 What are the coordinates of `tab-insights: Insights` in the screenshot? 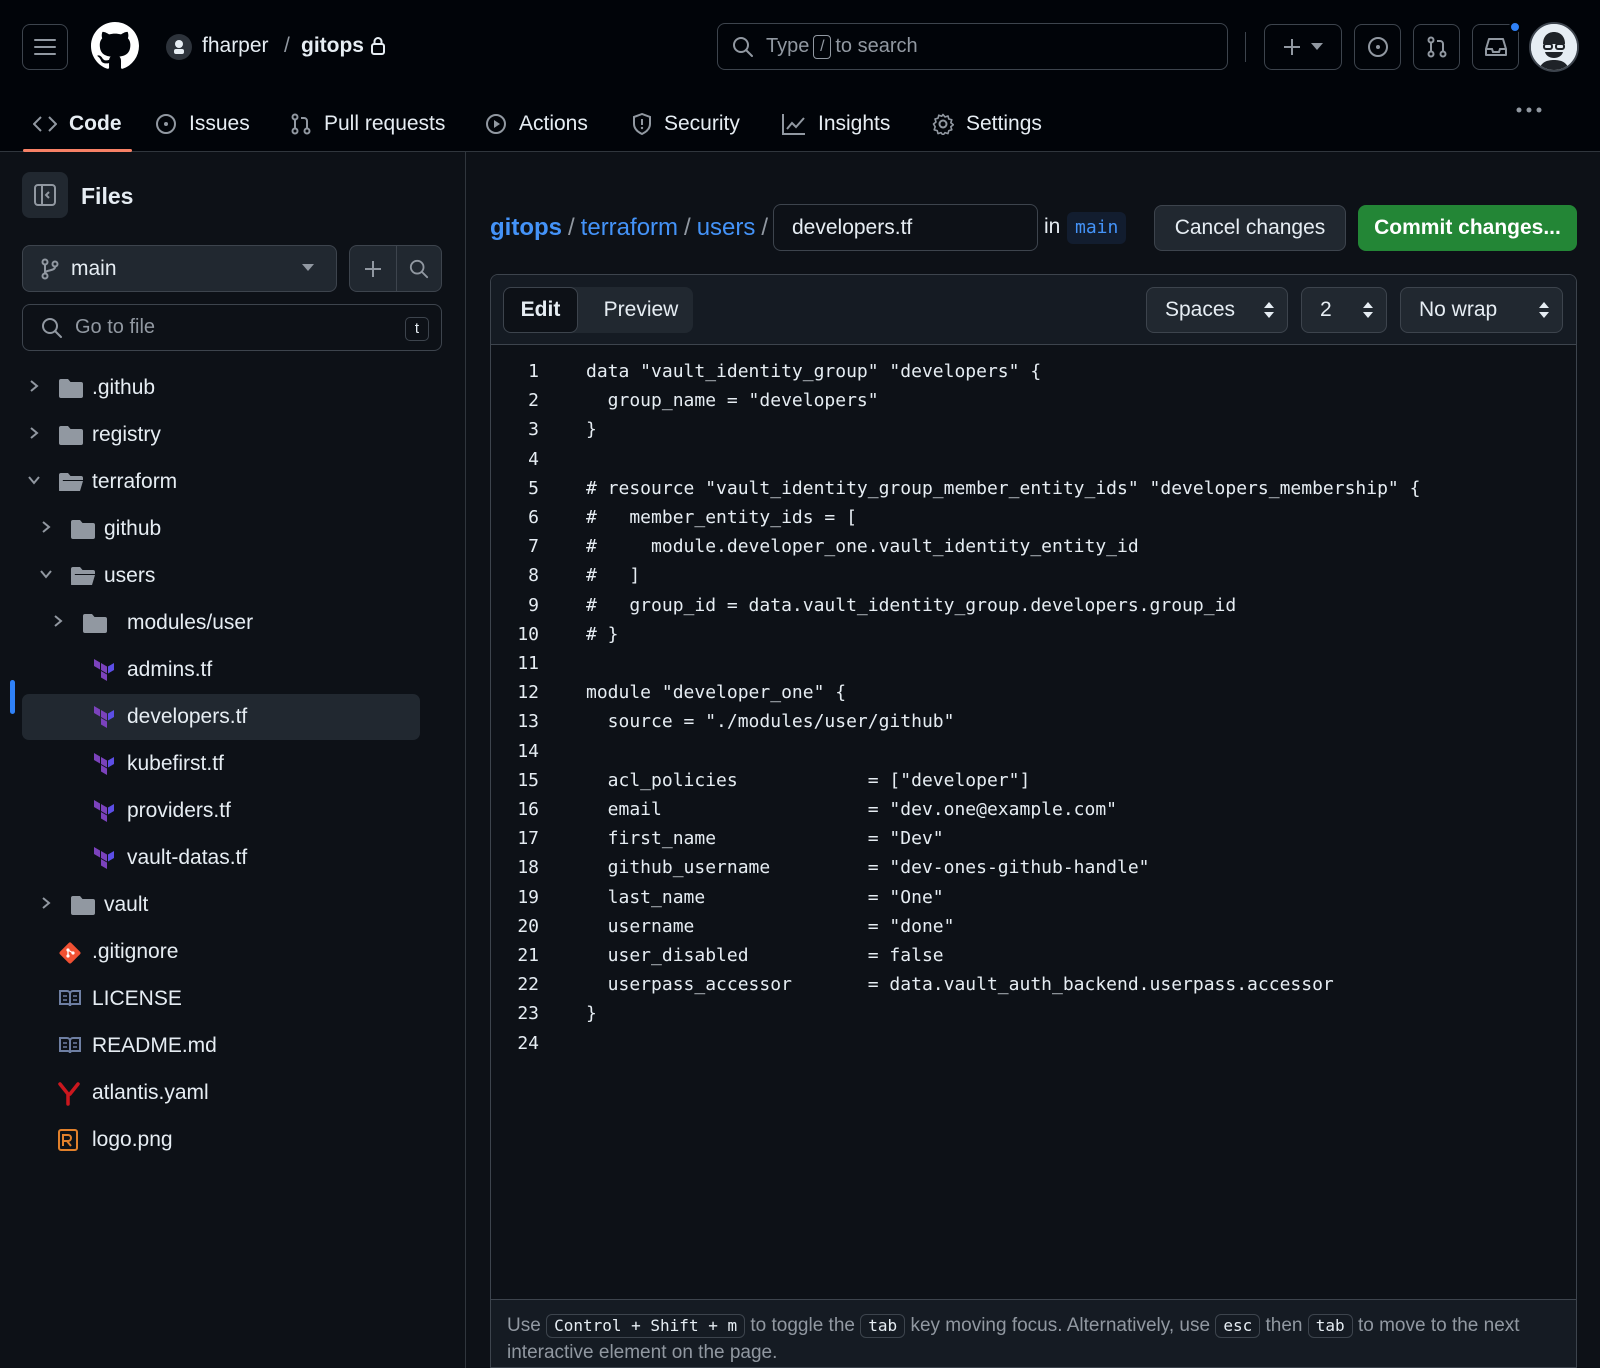 It's located at (836, 124).